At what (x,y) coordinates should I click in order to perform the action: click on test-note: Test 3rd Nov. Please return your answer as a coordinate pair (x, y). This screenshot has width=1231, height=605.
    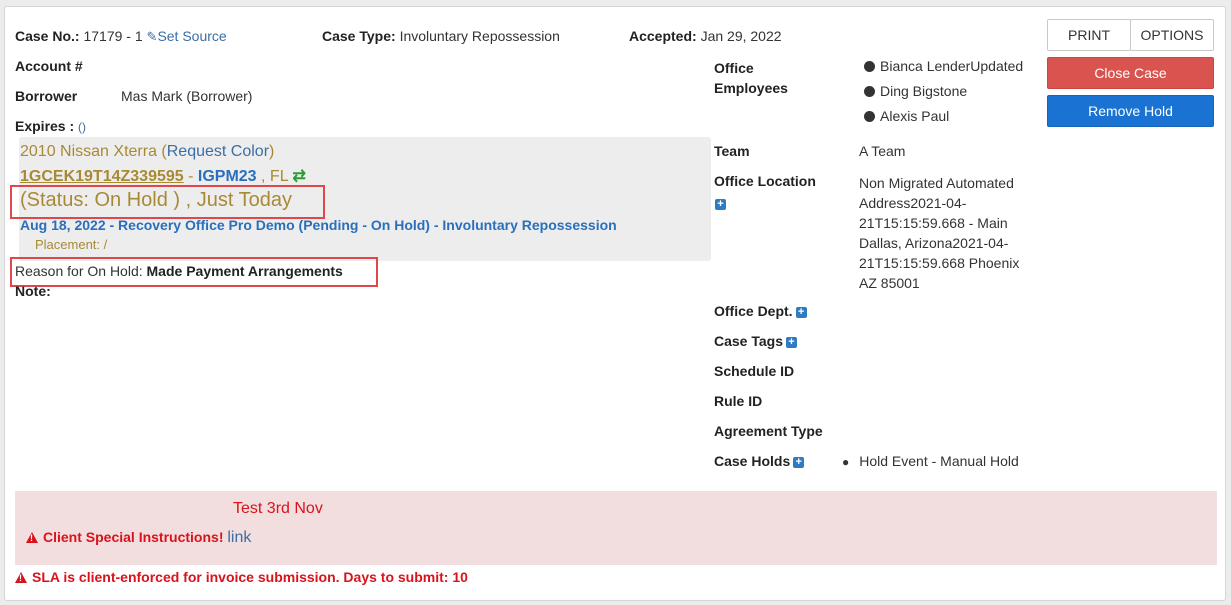
    Looking at the image, I should click on (278, 508).